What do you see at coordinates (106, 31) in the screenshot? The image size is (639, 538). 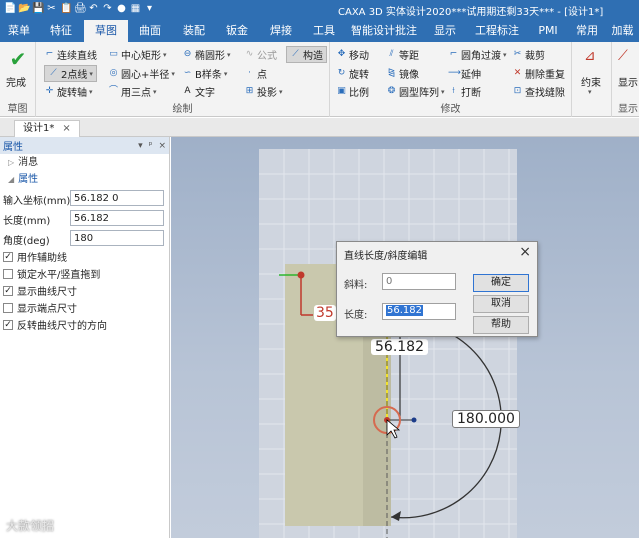 I see `tab-sketch: 草图` at bounding box center [106, 31].